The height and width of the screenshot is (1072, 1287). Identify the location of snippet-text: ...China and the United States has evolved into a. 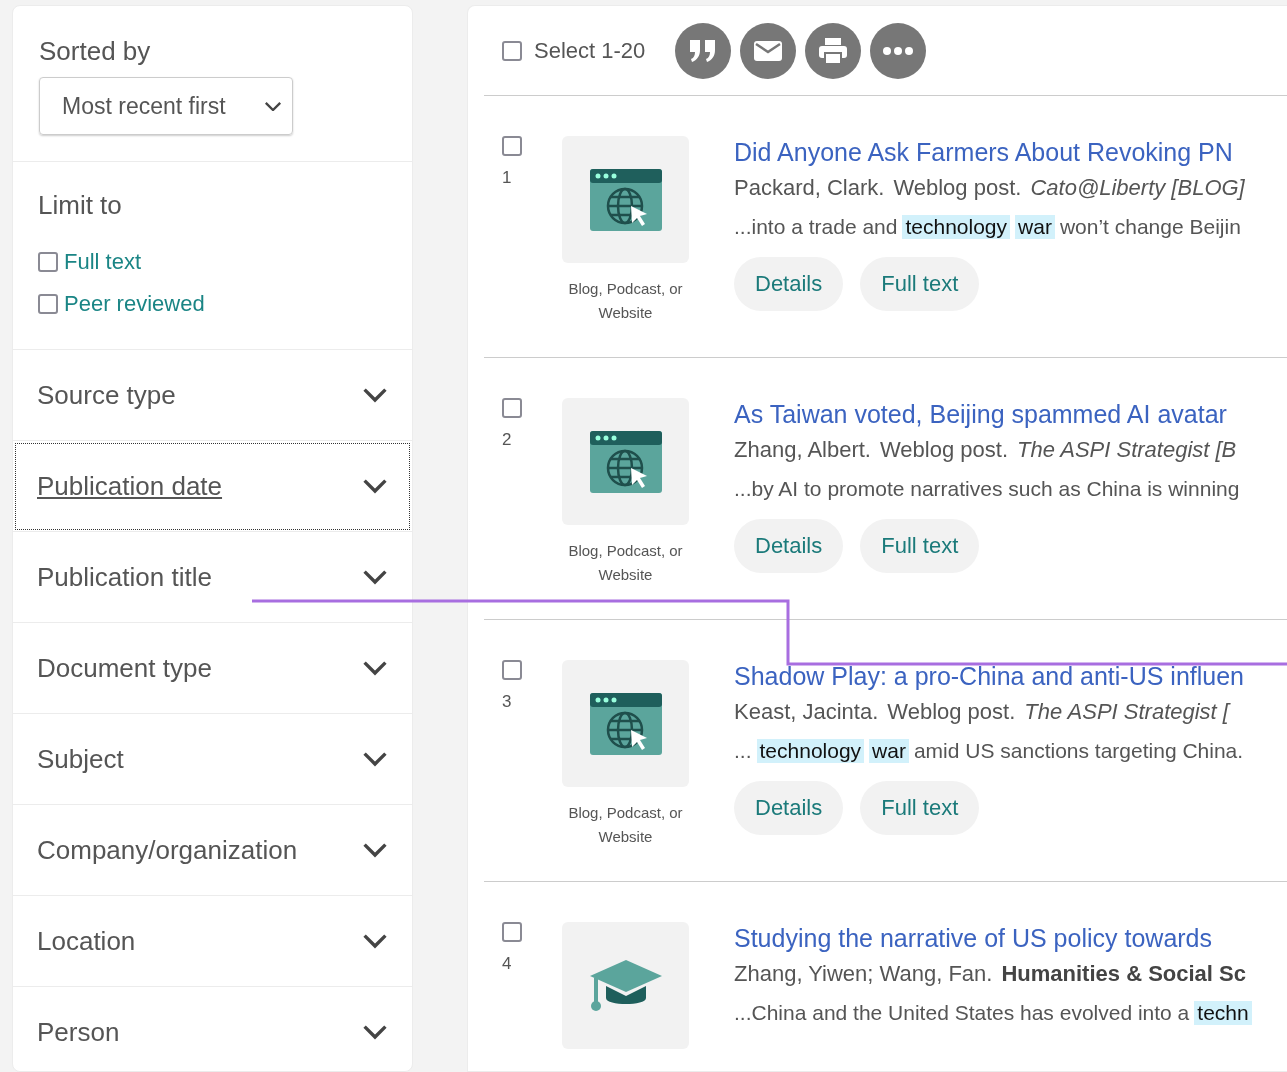
(962, 1013).